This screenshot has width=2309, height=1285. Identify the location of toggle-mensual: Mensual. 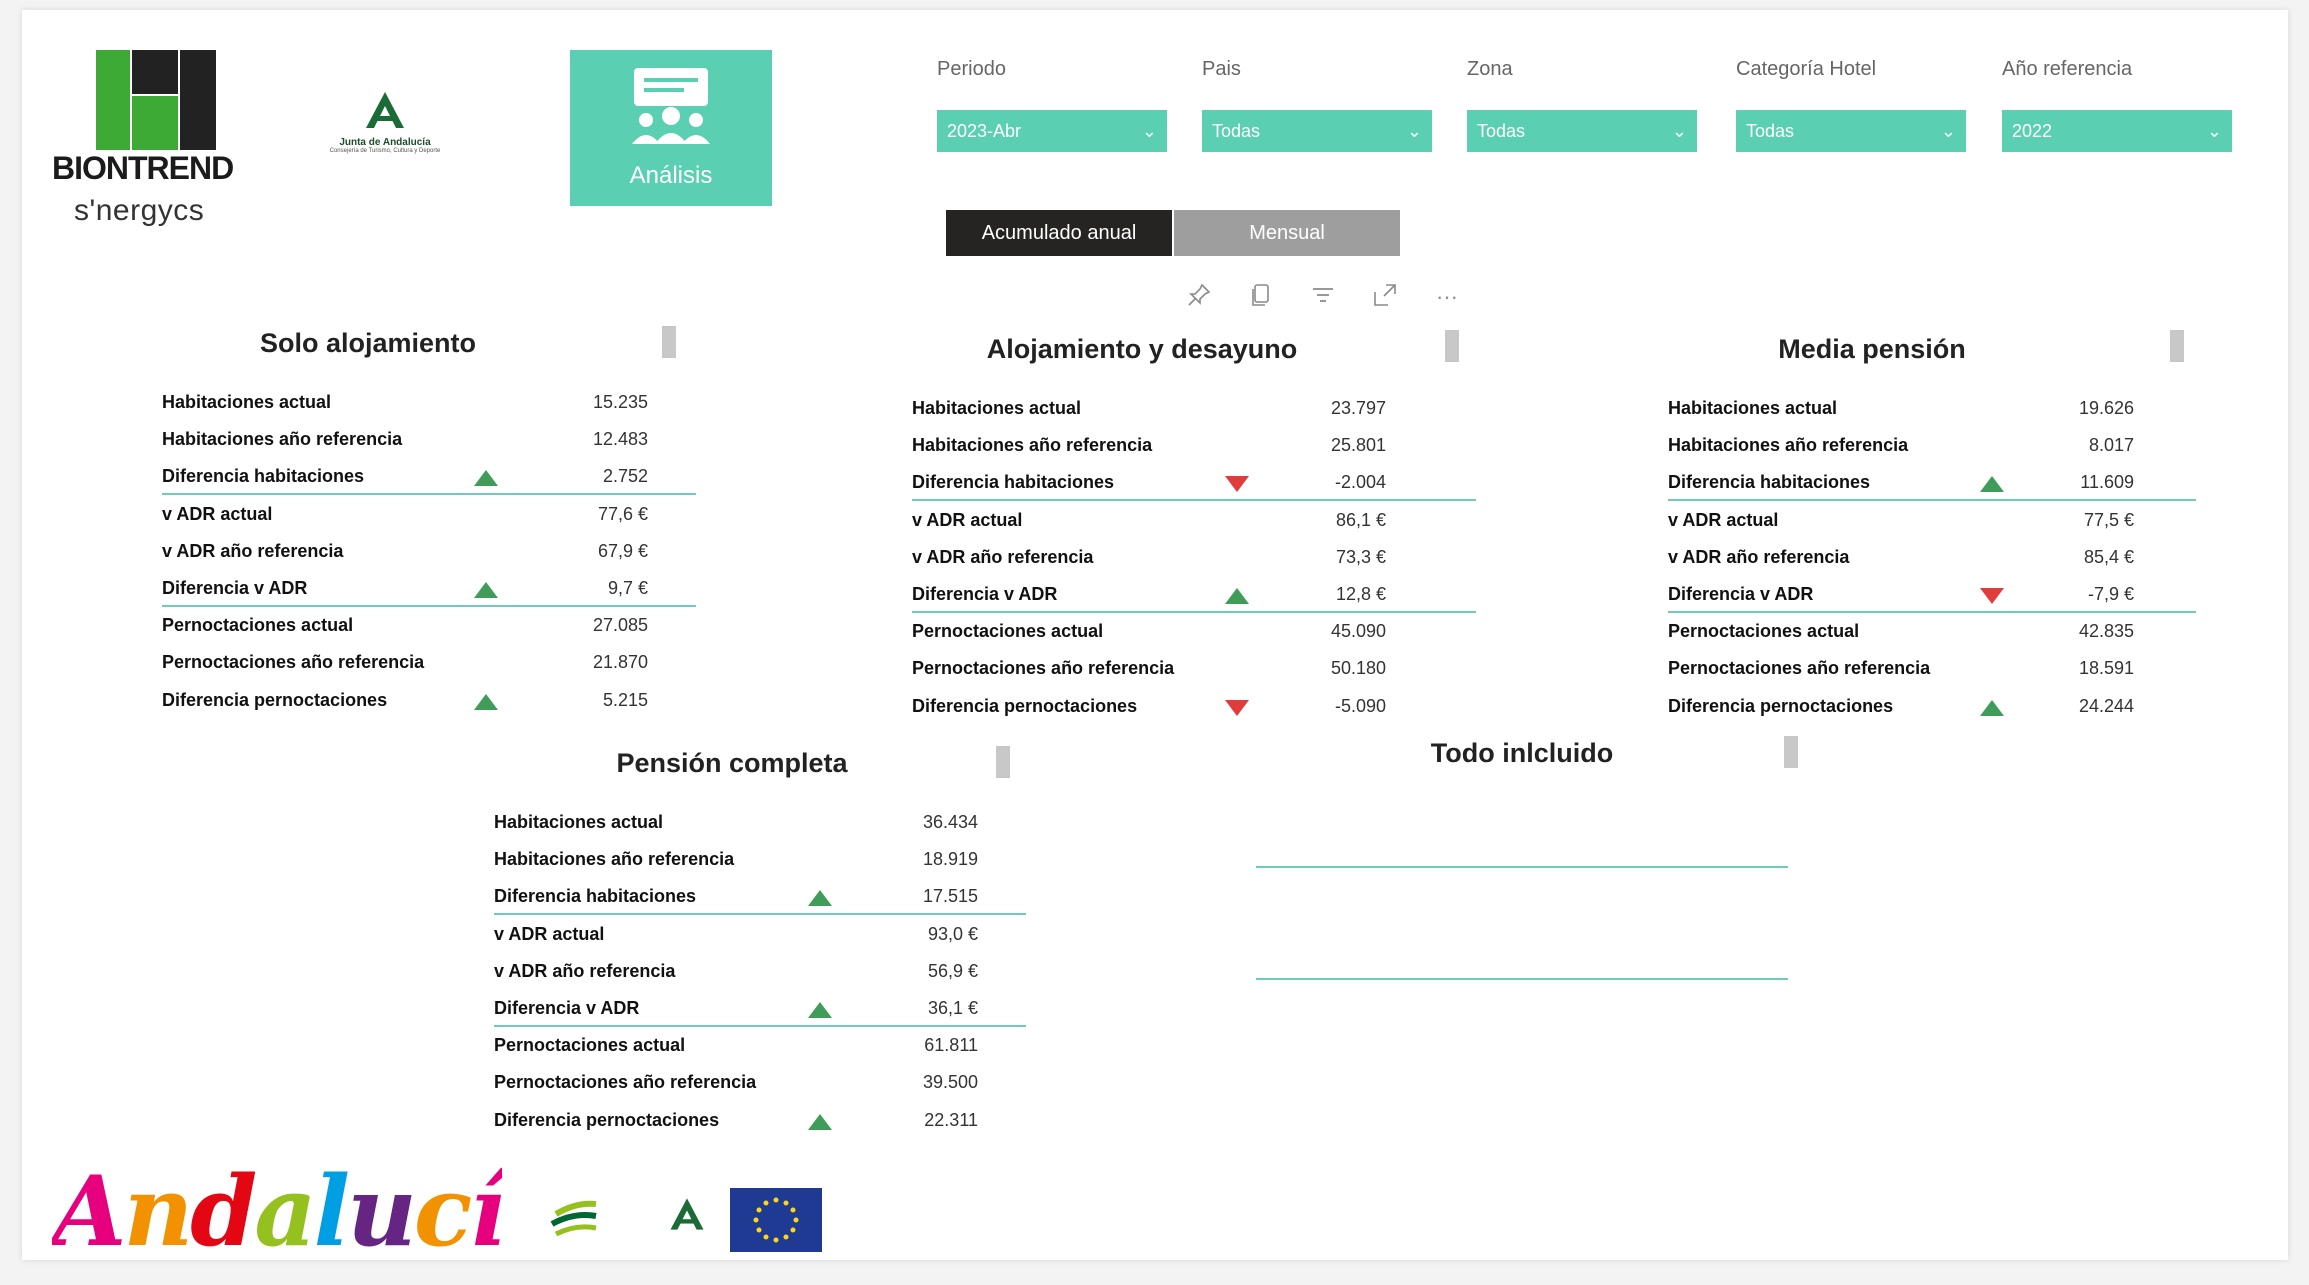
(1287, 233).